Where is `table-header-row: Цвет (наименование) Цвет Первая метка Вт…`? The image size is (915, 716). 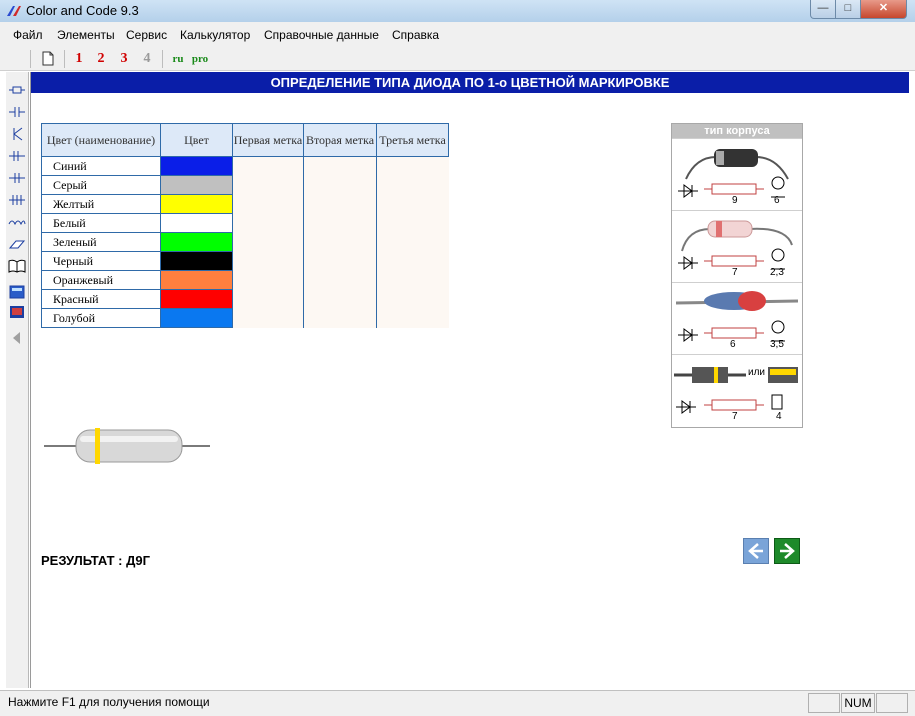 table-header-row: Цвет (наименование) Цвет Первая метка Вт… is located at coordinates (245, 140).